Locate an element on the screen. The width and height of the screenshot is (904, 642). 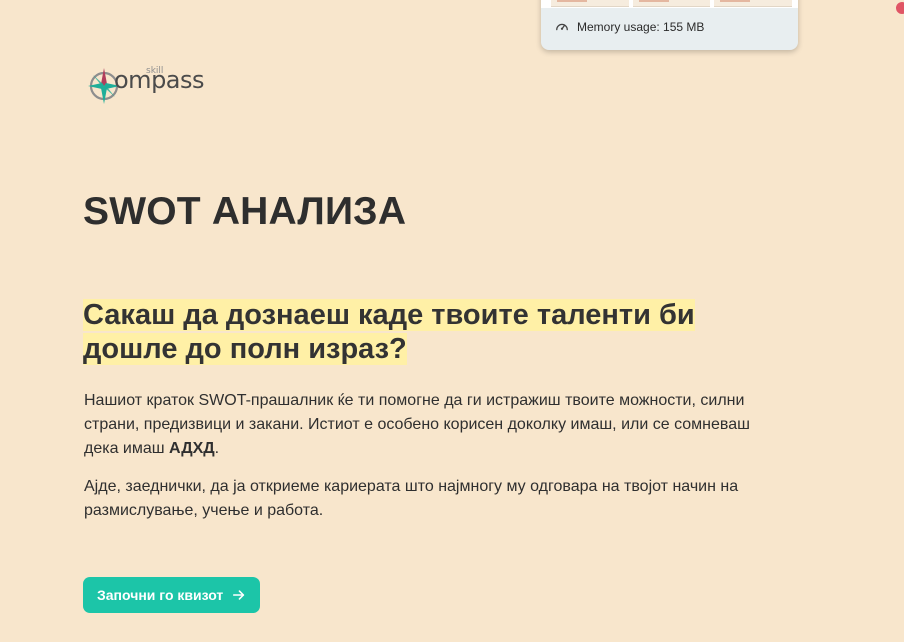
logo-wordmark: ompass is located at coordinates (159, 80).